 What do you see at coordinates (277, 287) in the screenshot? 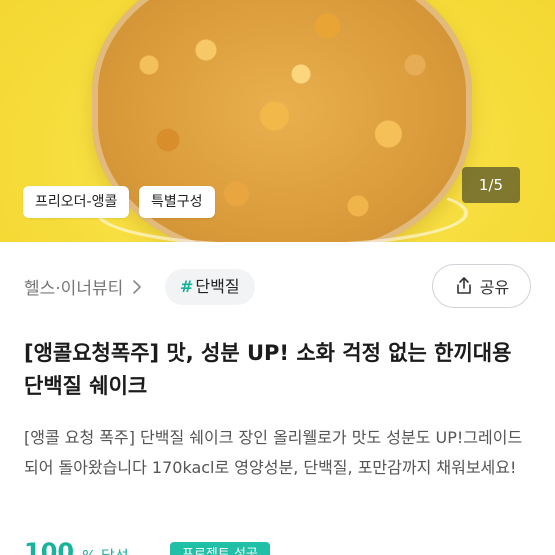
I see `meta-row: 헬스·이너뷰티 # 단백질 공유` at bounding box center [277, 287].